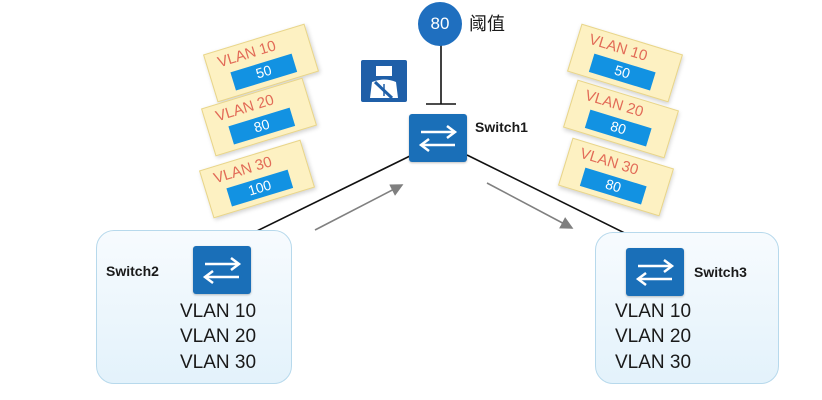  What do you see at coordinates (653, 362) in the screenshot?
I see `switch3-vlan-30: VLAN 30` at bounding box center [653, 362].